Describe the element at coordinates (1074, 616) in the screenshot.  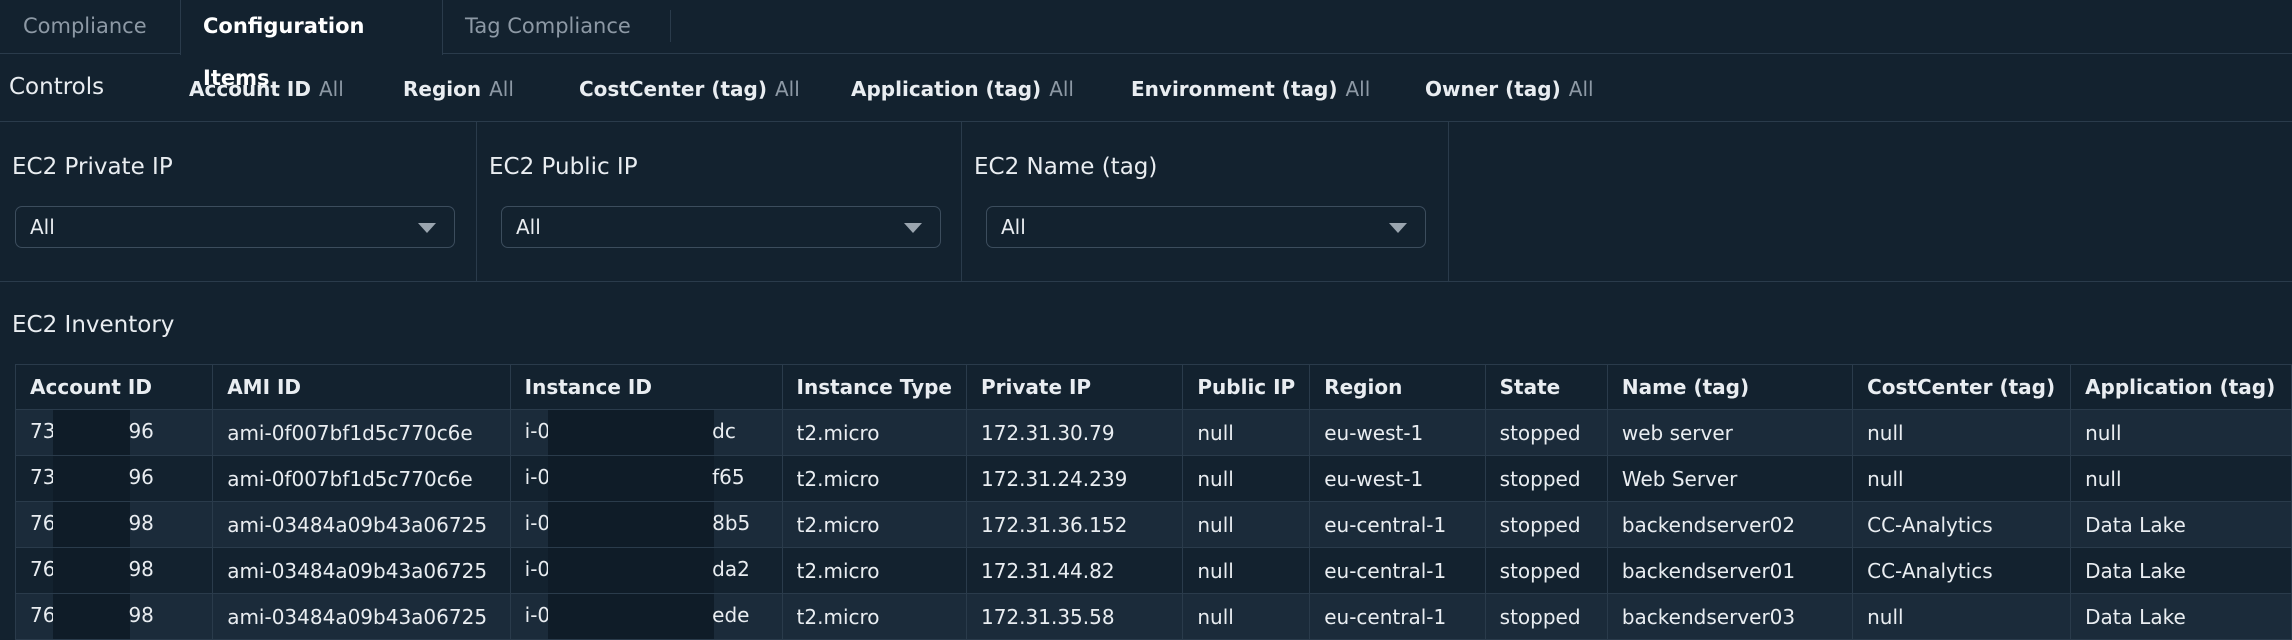
I see `cell-private-ip: 172.31.35.58` at that location.